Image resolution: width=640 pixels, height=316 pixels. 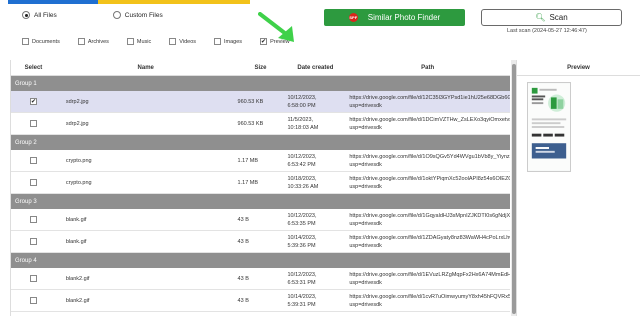 What do you see at coordinates (33, 68) in the screenshot?
I see `header-select: Select` at bounding box center [33, 68].